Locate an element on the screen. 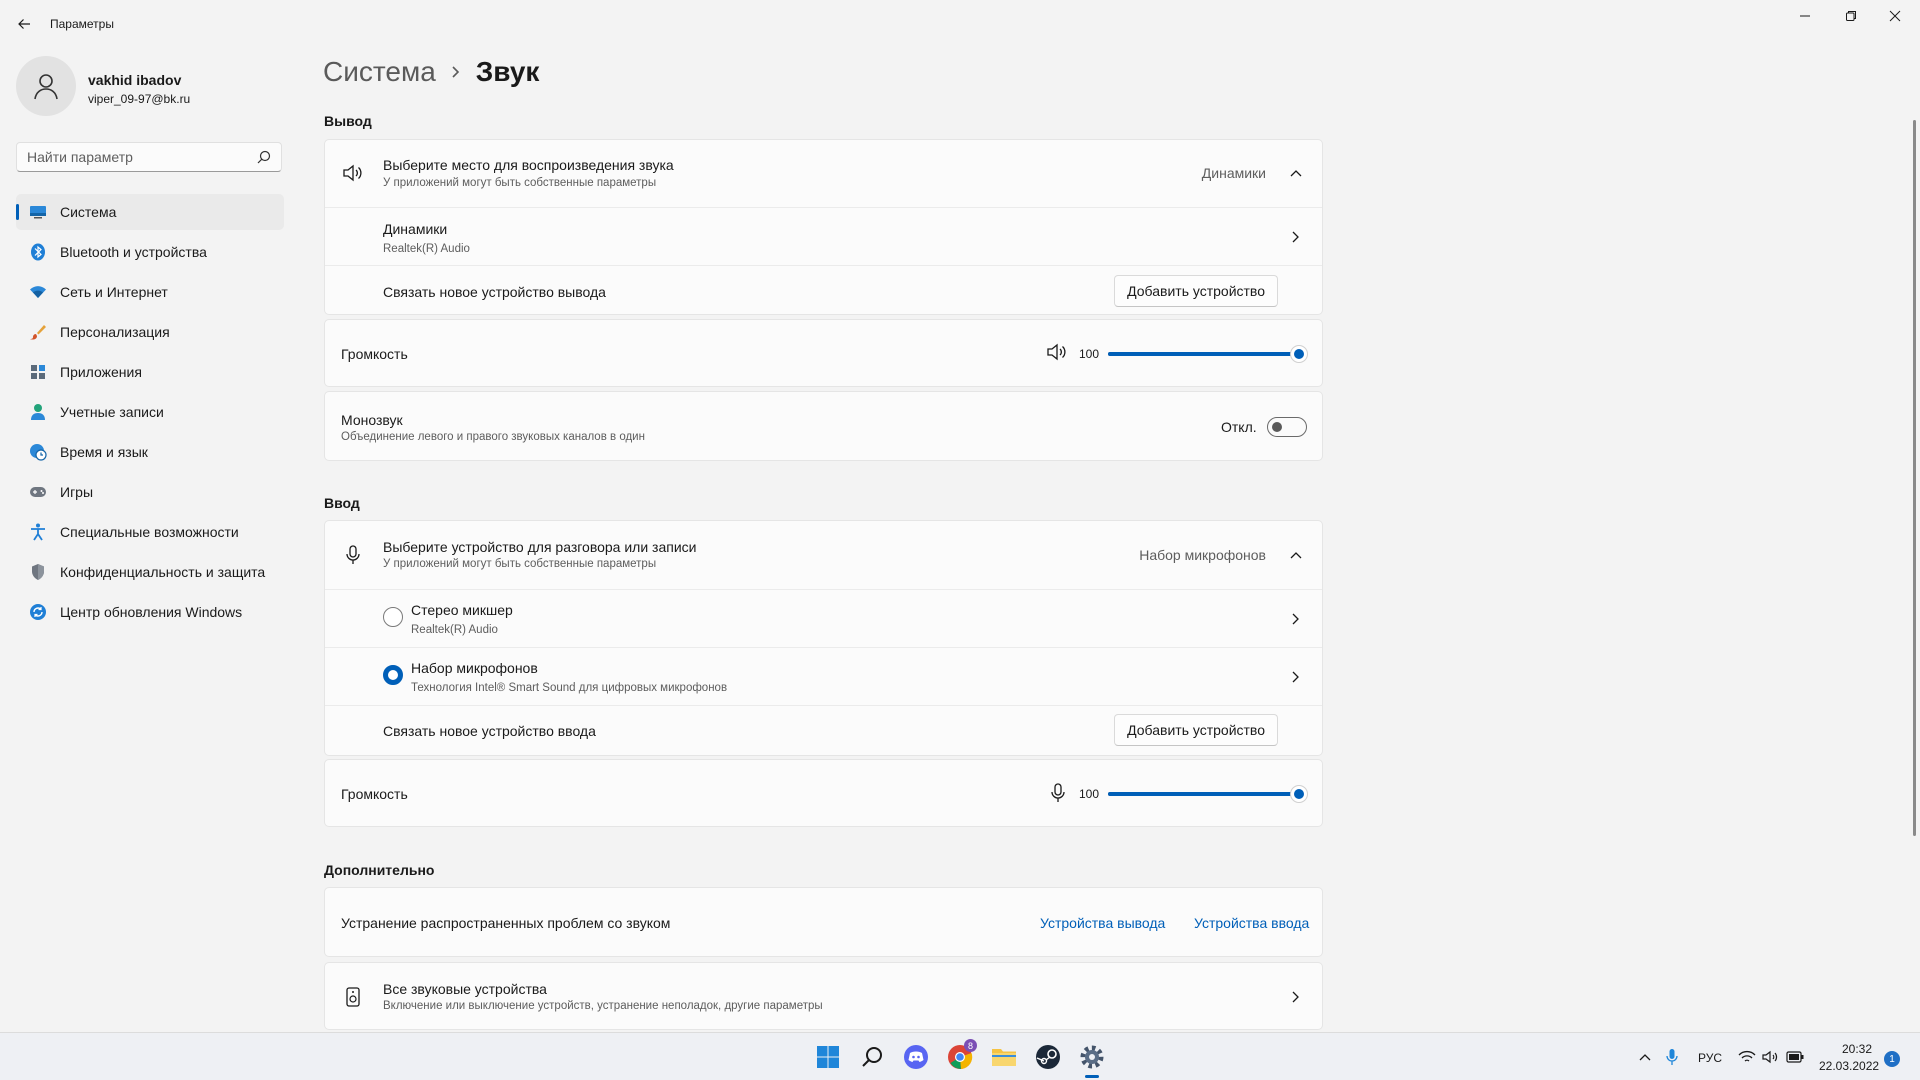  troubleshoot-output-link: Устройства вывода is located at coordinates (1102, 923).